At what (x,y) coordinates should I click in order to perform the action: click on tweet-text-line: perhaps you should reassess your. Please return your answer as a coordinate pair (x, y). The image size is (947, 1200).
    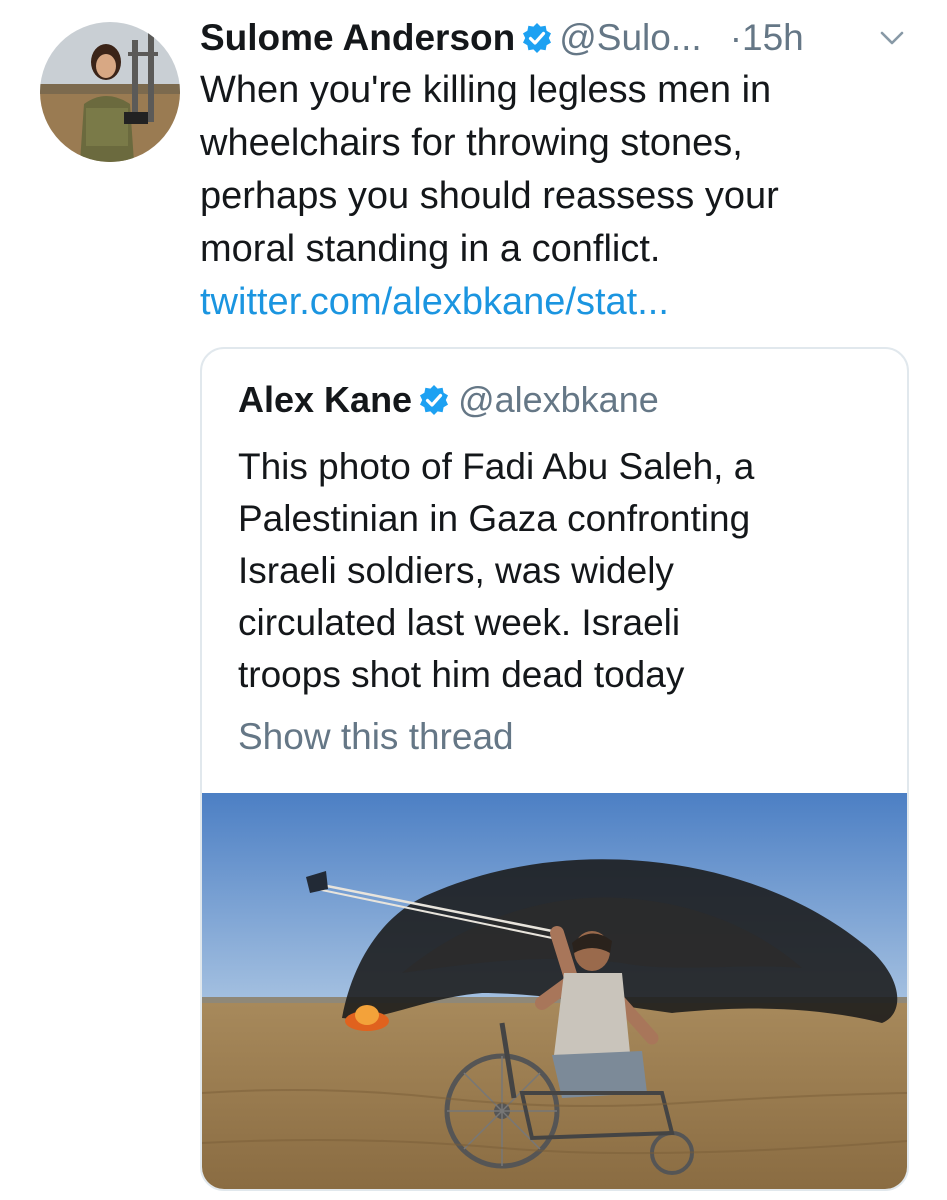
    Looking at the image, I should click on (489, 196).